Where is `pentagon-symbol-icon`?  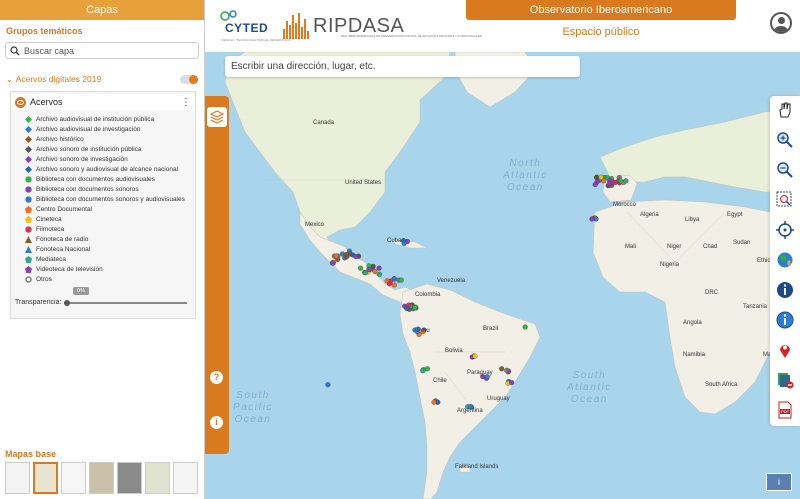
pentagon-symbol-icon is located at coordinates (28, 269).